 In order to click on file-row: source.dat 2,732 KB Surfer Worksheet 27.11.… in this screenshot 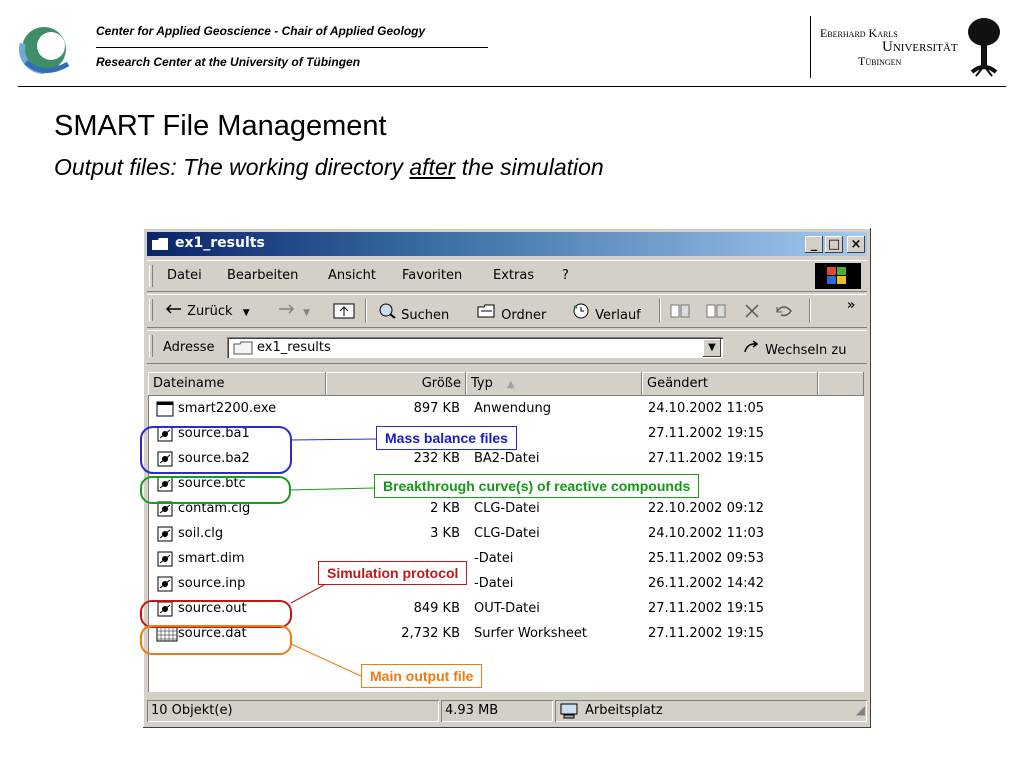, I will do `click(506, 634)`.